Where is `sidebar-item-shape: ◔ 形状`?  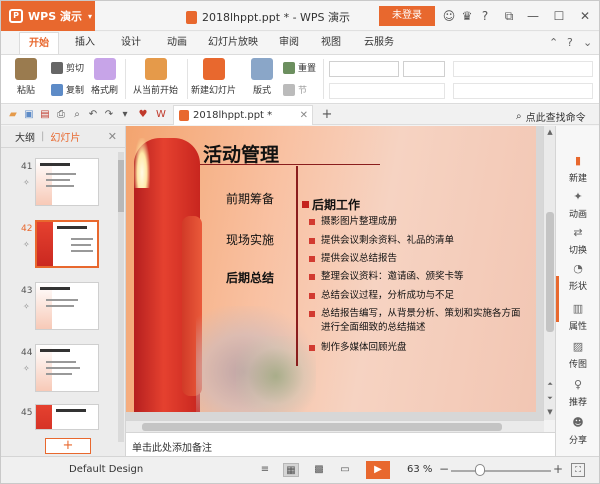
sidebar-item-shape: ◔ 形状 is located at coordinates (578, 277).